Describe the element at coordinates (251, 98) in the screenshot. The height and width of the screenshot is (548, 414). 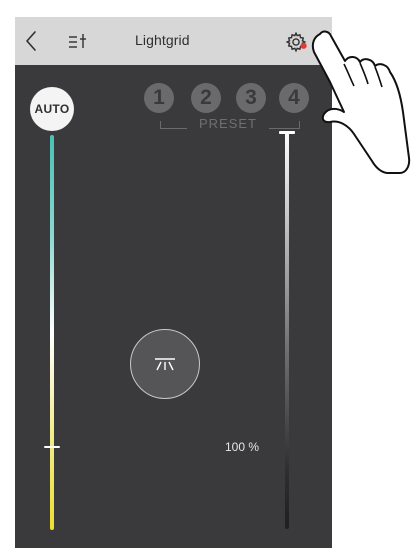
I see `preset-3-button: 3` at that location.